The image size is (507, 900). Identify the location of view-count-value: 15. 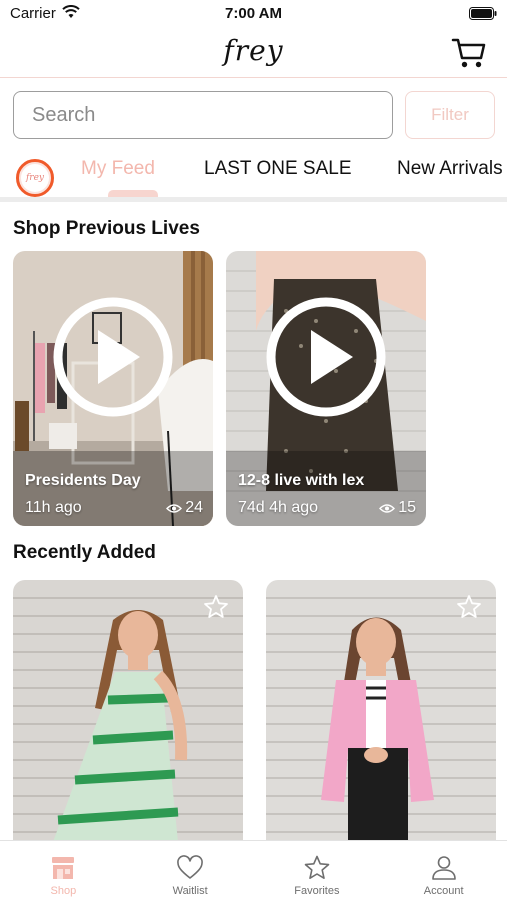
(407, 507).